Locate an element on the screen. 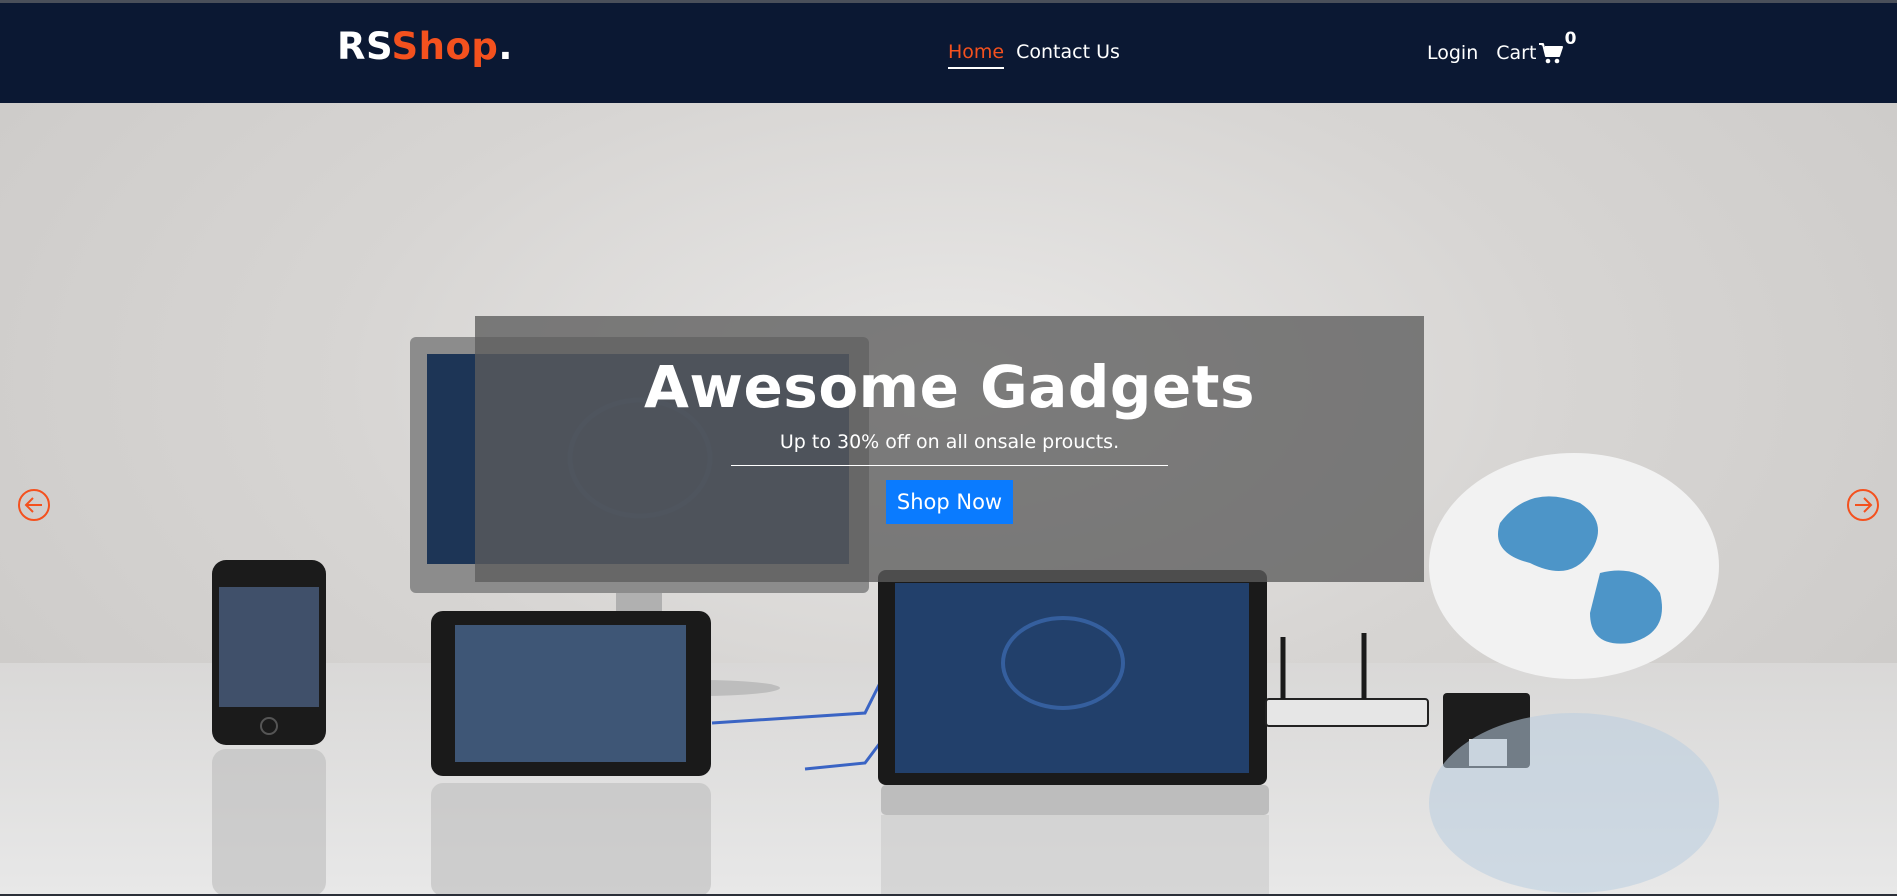 The image size is (1897, 896). cart-link: Cart 0 is located at coordinates (1536, 49).